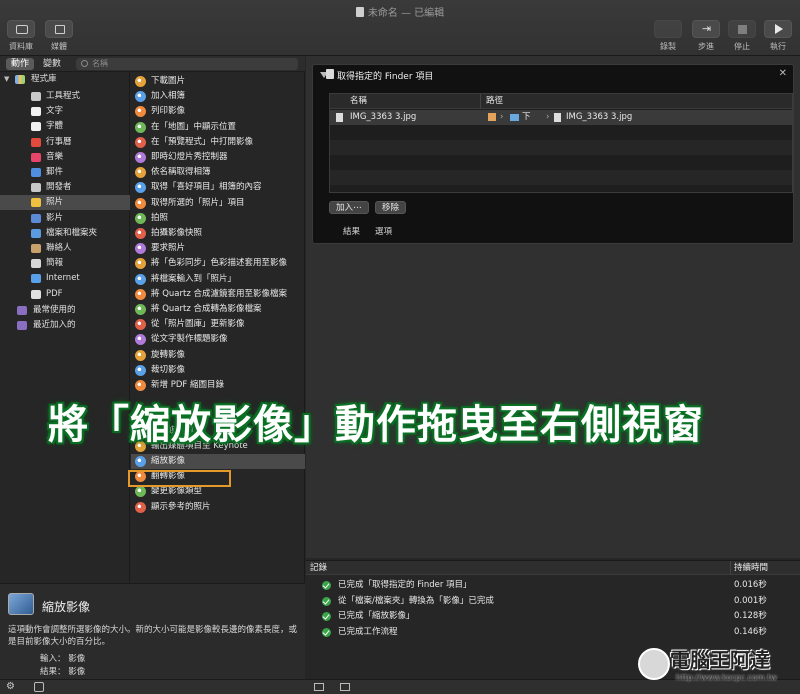 The width and height of the screenshot is (800, 694). Describe the element at coordinates (20, 64) in the screenshot. I see `tab-actions: 動作` at that location.